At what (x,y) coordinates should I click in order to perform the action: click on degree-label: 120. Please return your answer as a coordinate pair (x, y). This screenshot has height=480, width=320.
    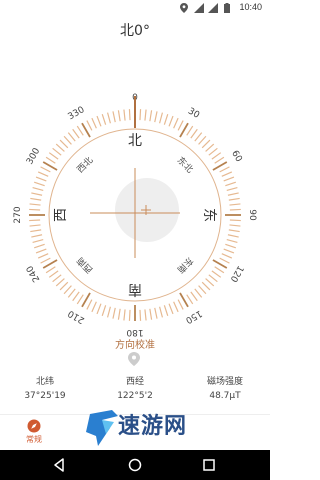
    Looking at the image, I should click on (236, 274).